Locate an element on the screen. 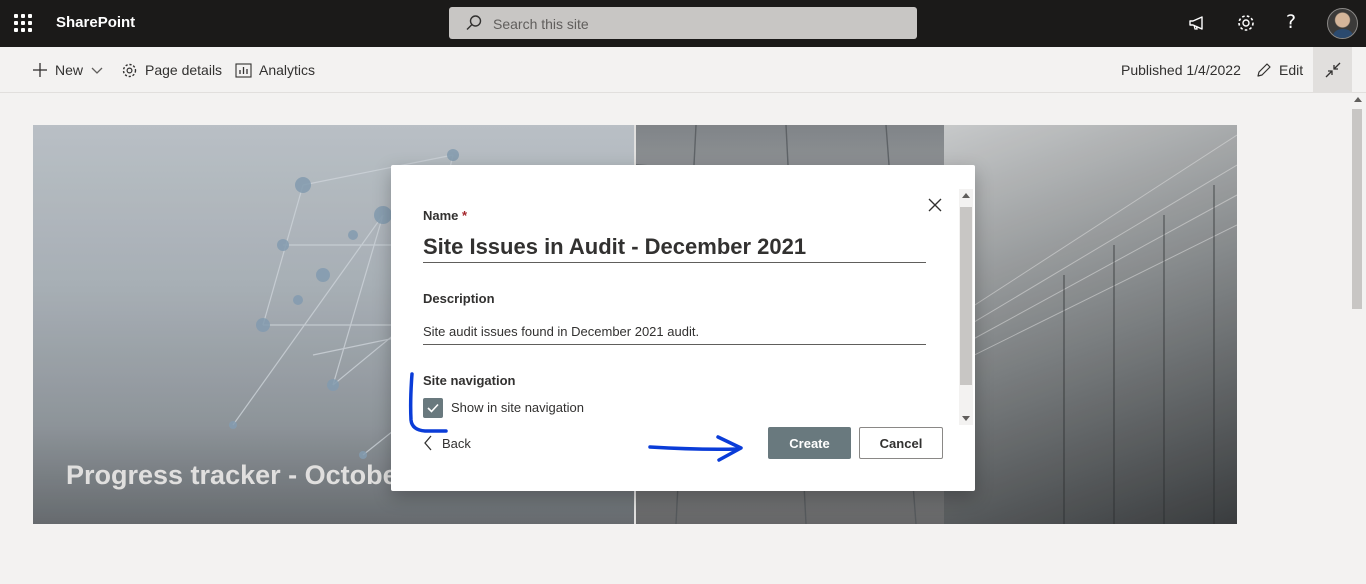  scroll-down-icon is located at coordinates (966, 418).